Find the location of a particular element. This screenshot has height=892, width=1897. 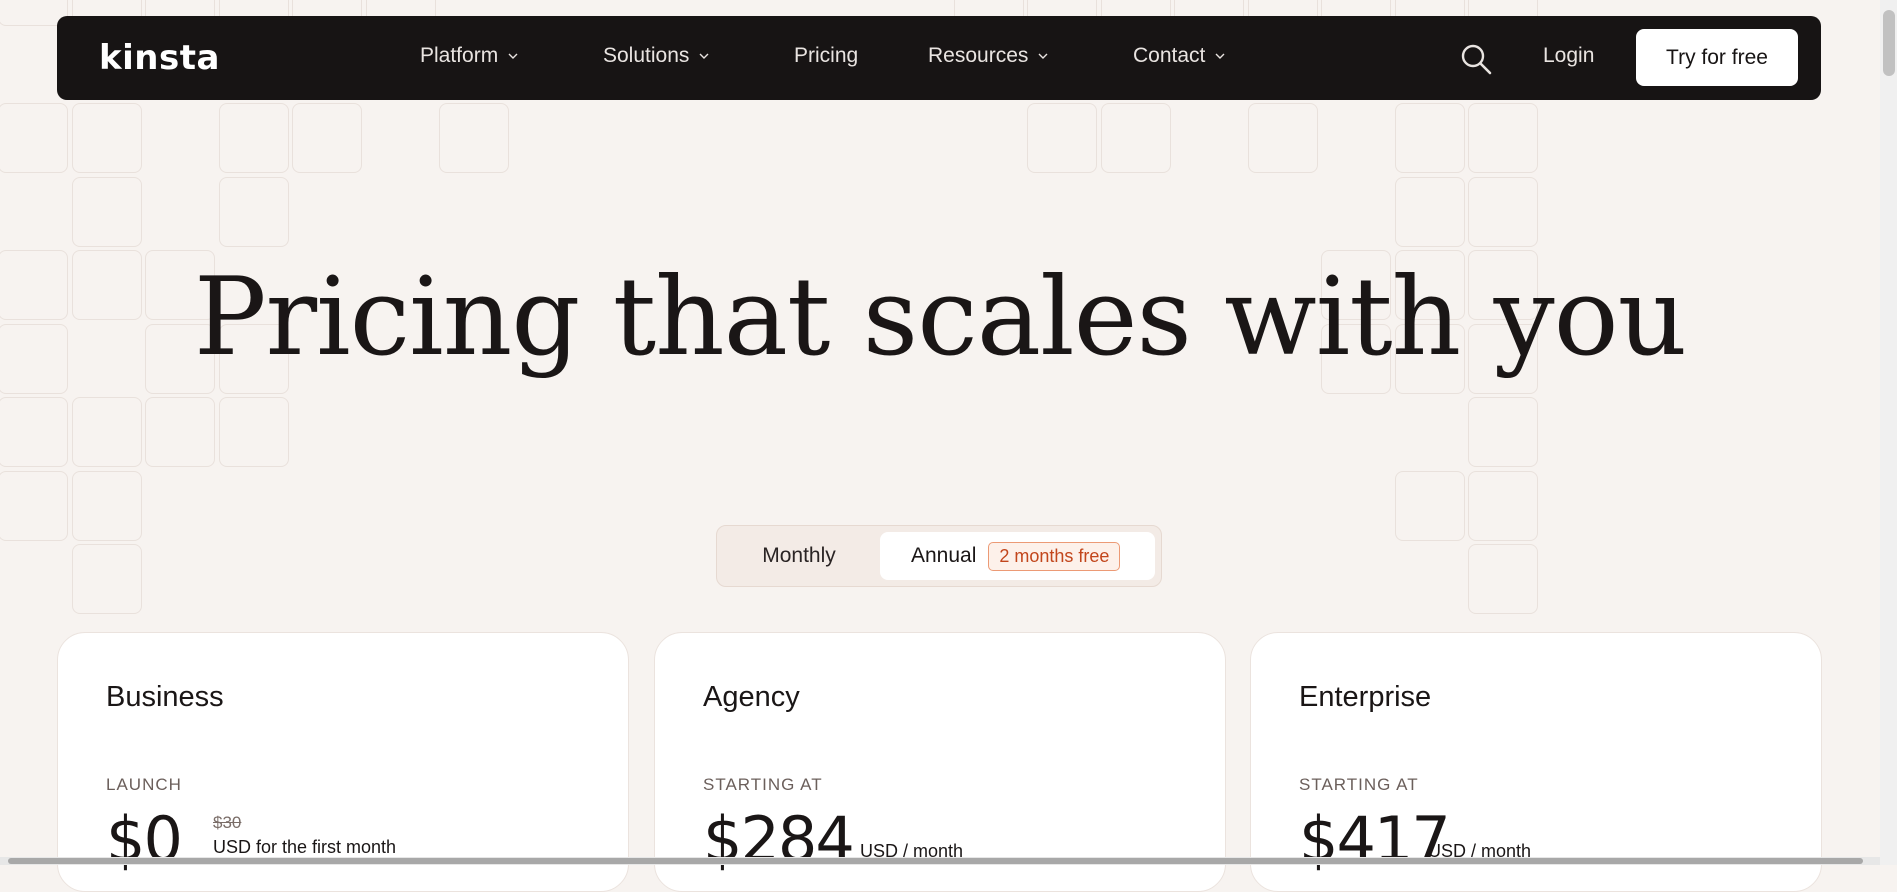

plan-card-enterprise: Enterprise STARTING AT $417 USD / month is located at coordinates (1536, 762).